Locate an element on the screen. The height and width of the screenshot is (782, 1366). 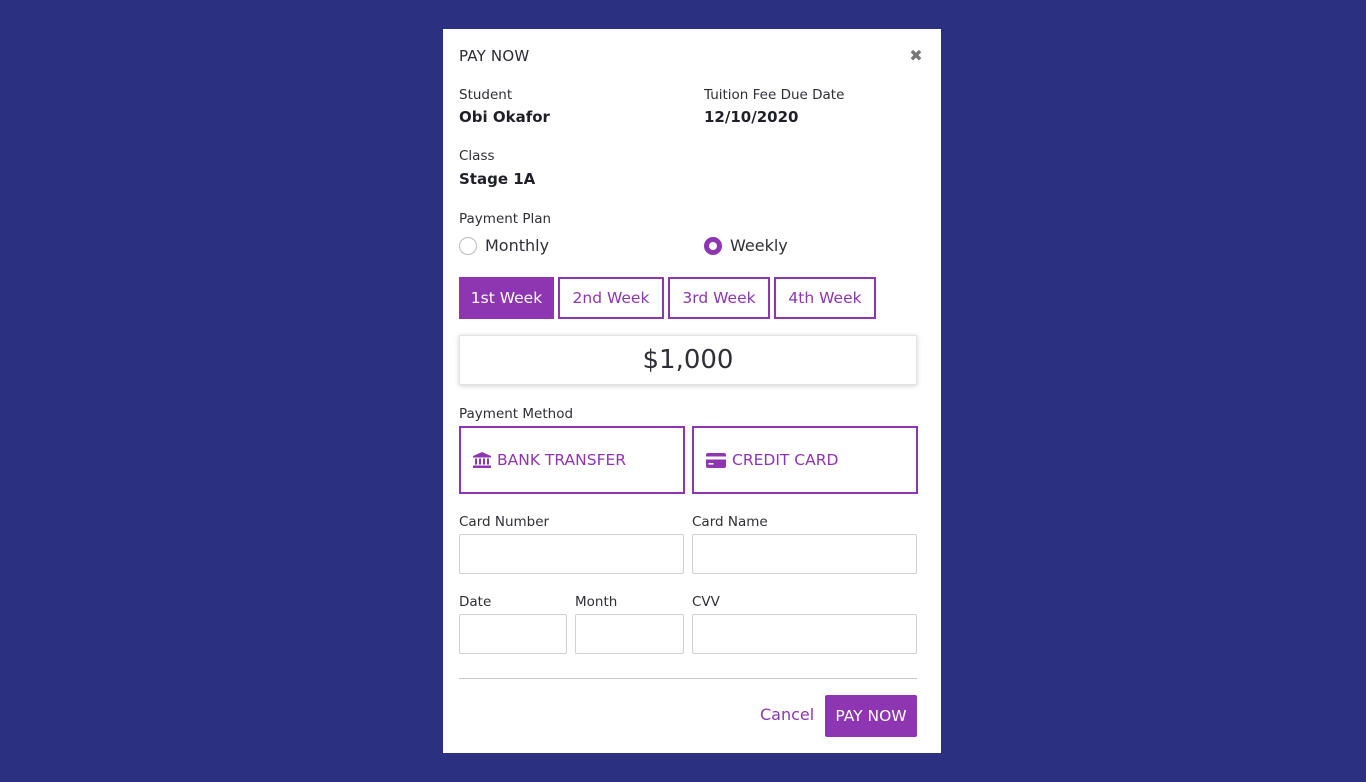
date-input is located at coordinates (513, 634).